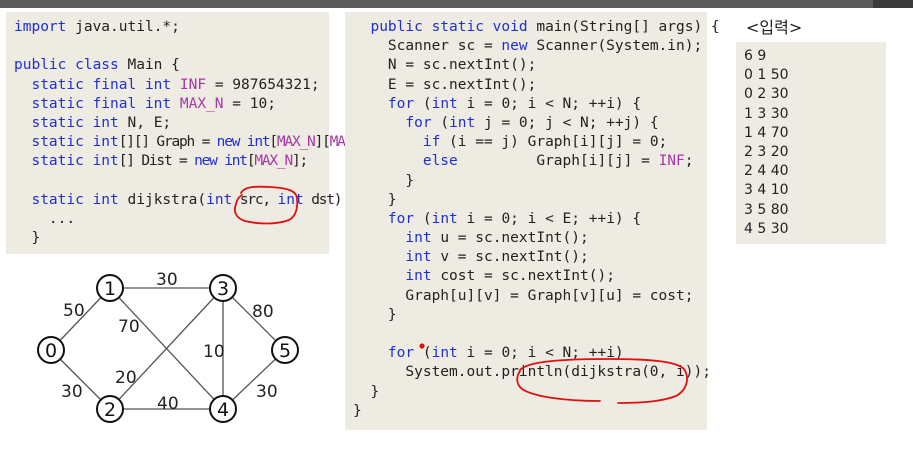 The height and width of the screenshot is (450, 913). What do you see at coordinates (168, 348) in the screenshot?
I see `graph-edges` at bounding box center [168, 348].